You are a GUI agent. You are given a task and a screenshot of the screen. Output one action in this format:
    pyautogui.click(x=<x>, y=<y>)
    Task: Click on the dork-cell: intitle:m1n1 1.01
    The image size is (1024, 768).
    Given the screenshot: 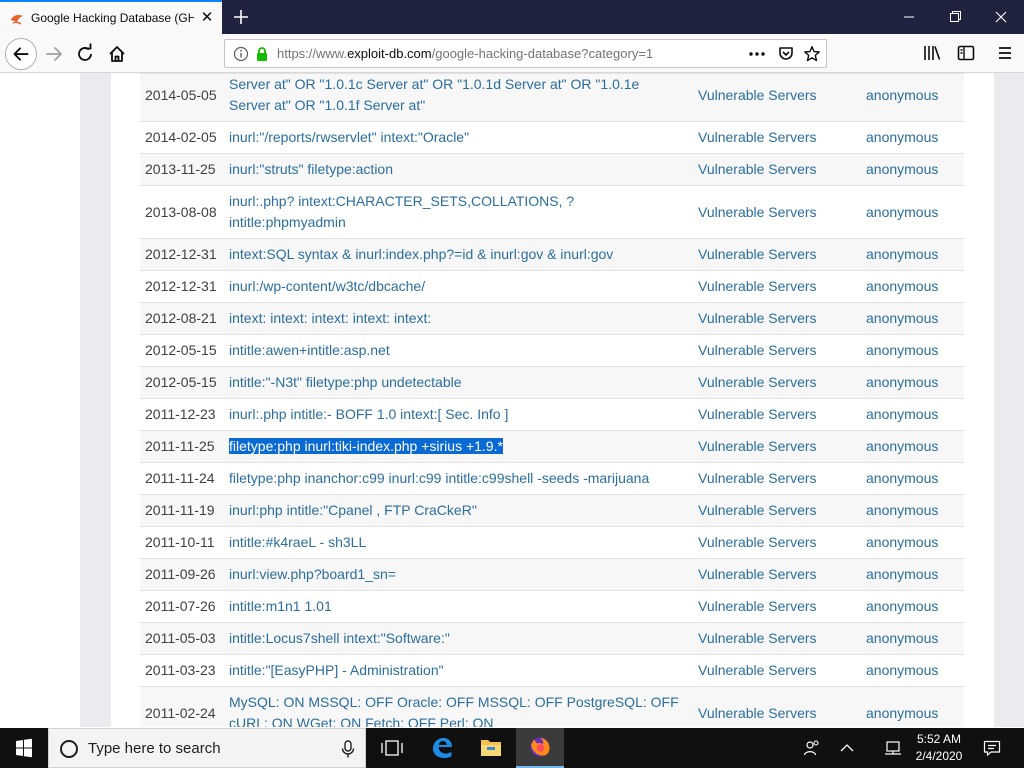 What is the action you would take?
    pyautogui.click(x=463, y=606)
    